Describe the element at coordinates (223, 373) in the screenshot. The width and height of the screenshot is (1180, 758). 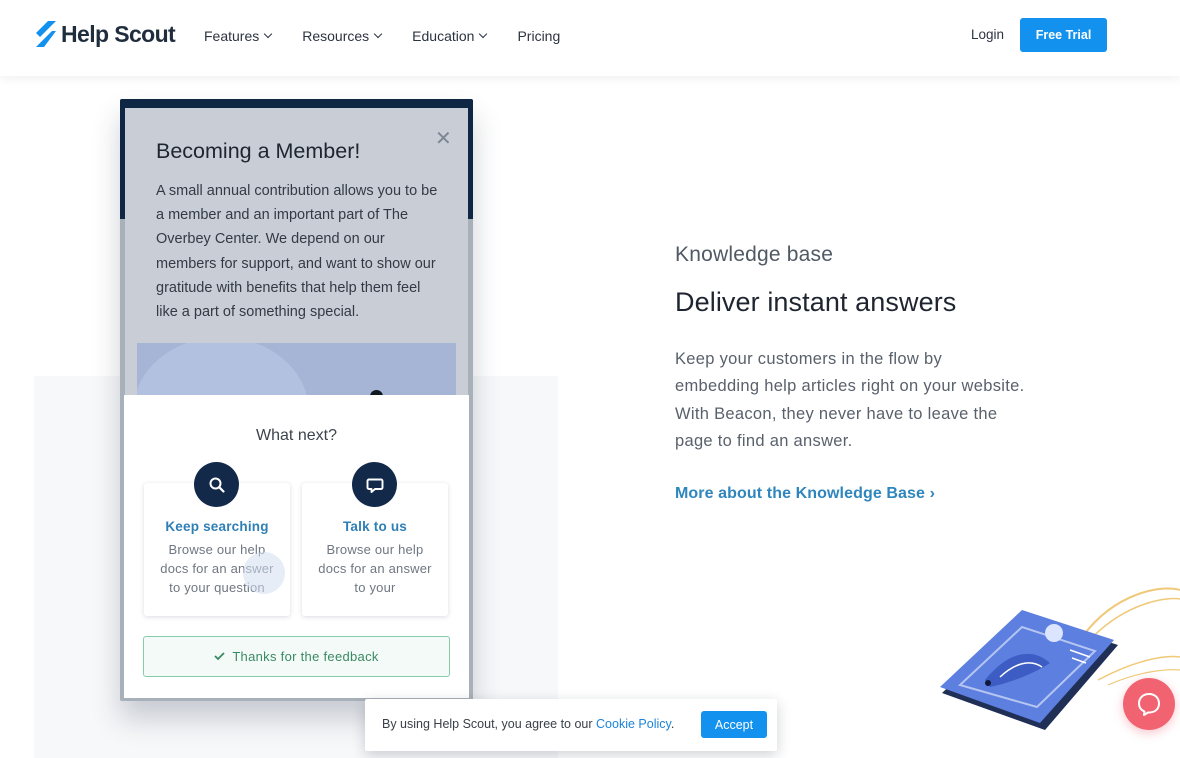
I see `image-shape` at that location.